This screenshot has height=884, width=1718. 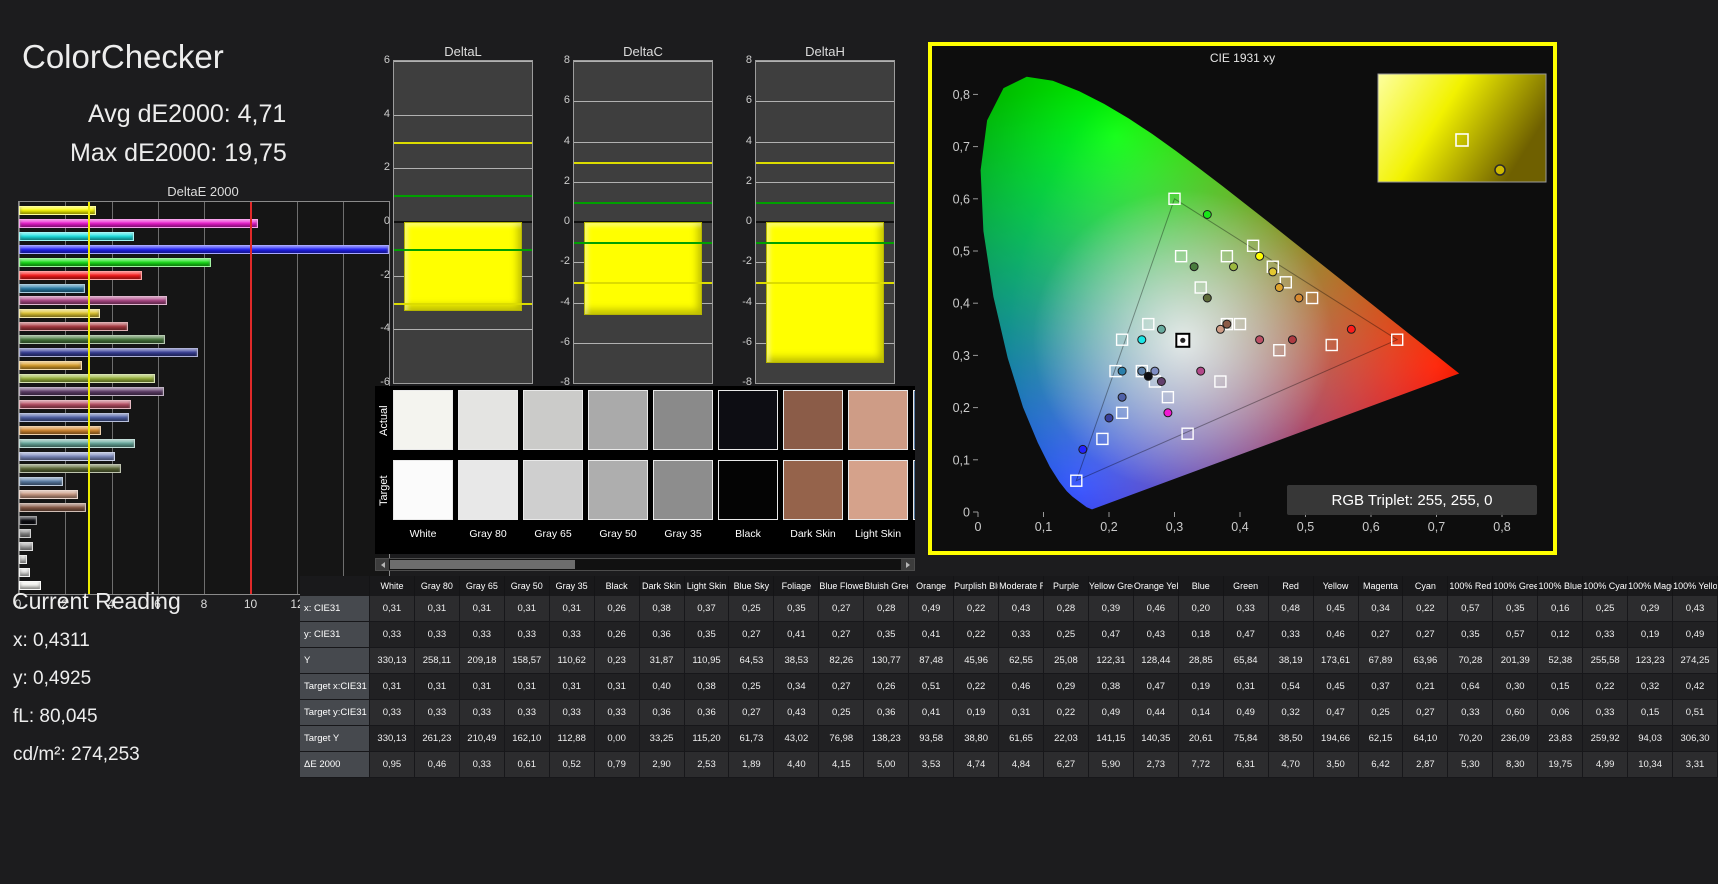 What do you see at coordinates (1471, 739) in the screenshot?
I see `table-cell: 70,20` at bounding box center [1471, 739].